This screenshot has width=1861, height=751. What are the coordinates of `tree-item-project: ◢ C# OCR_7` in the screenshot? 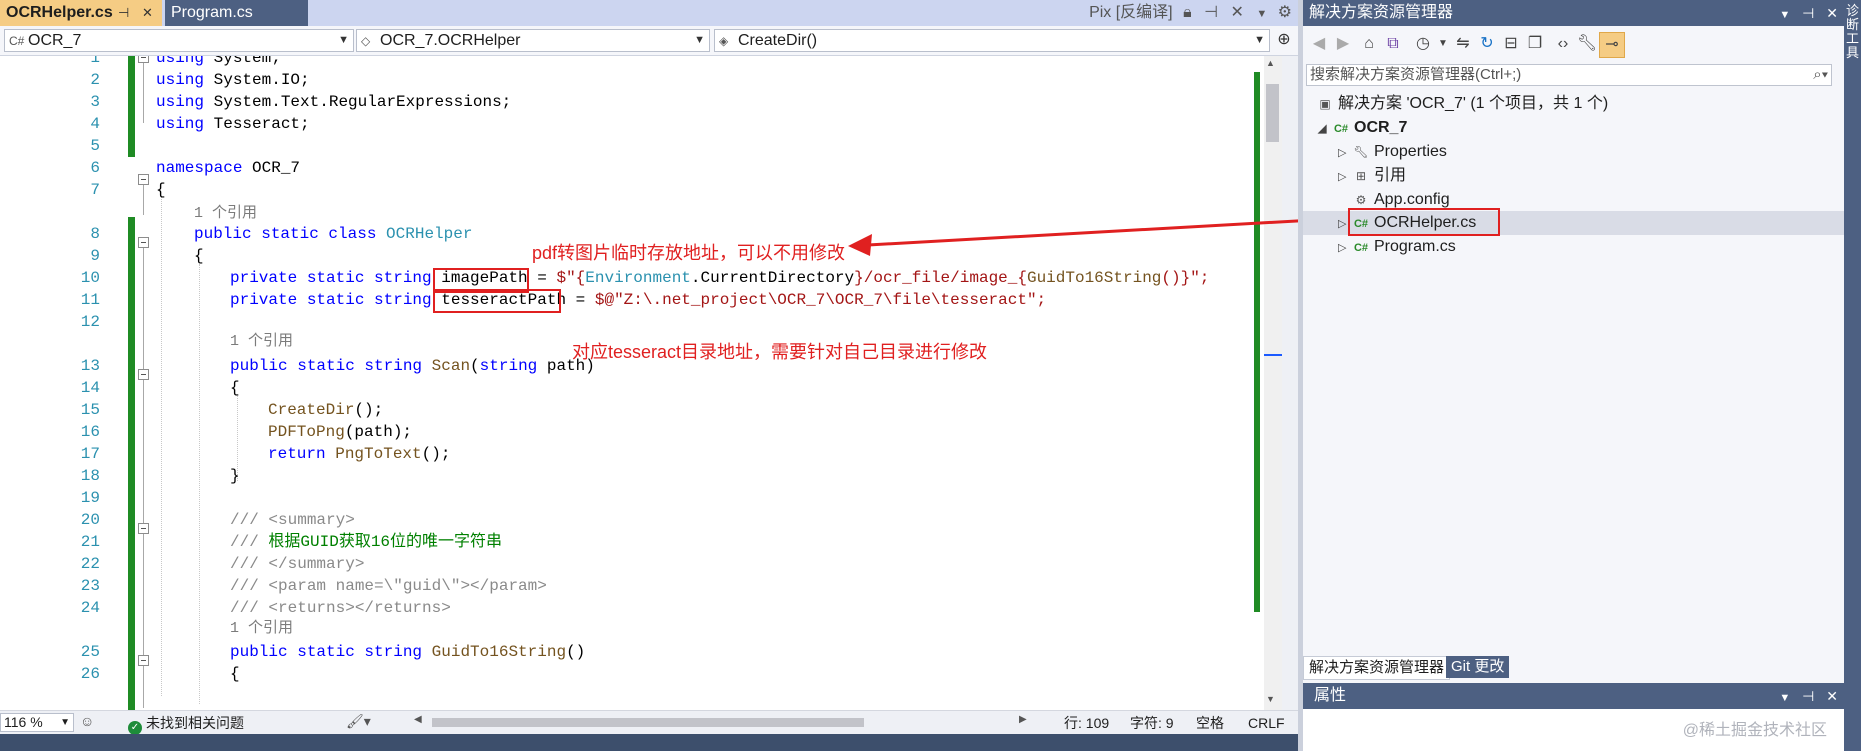 It's located at (1362, 128).